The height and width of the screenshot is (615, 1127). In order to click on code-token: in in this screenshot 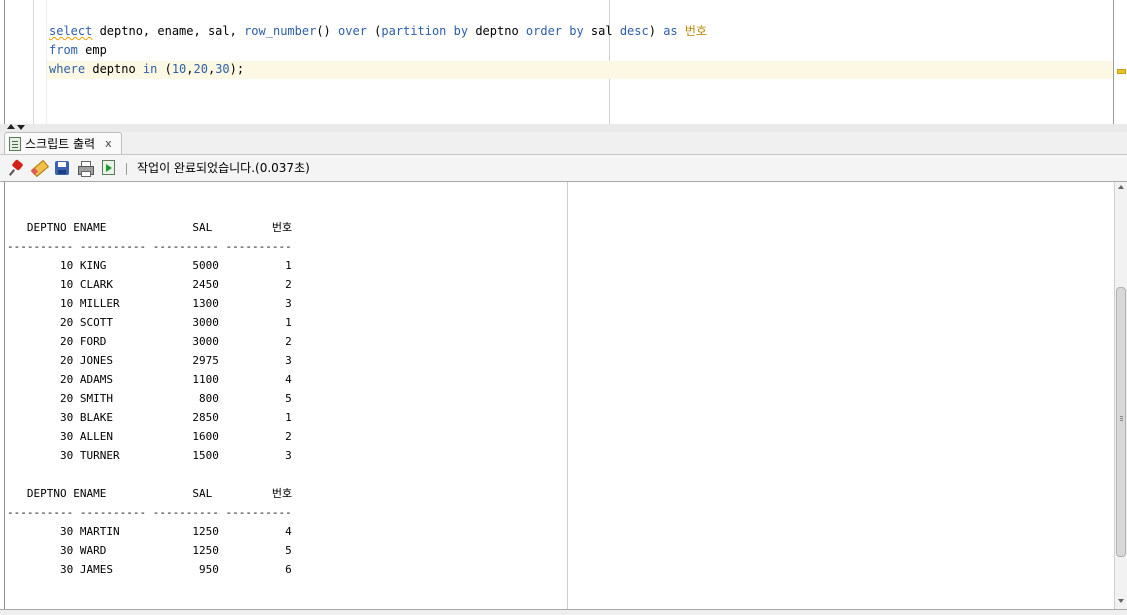, I will do `click(150, 69)`.